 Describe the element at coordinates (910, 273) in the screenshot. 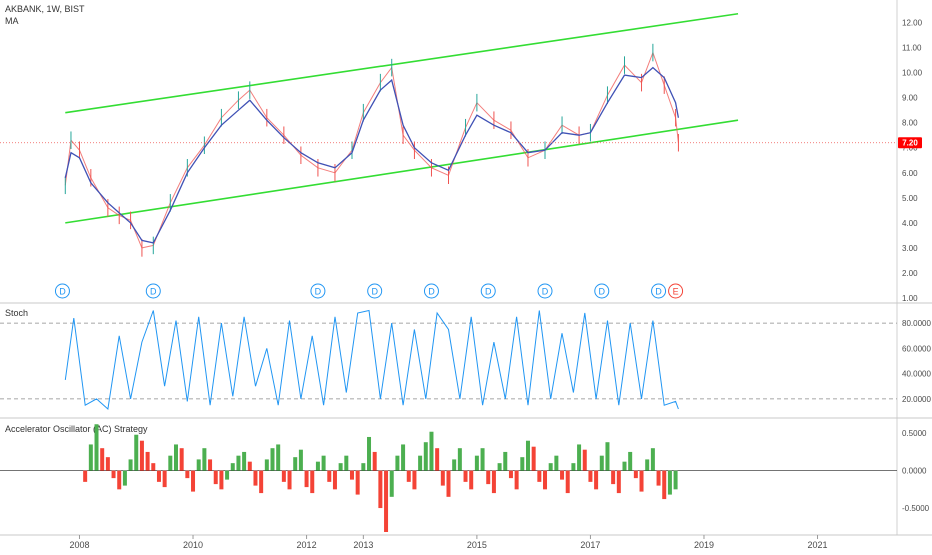

I see `price-tick-label: 2.00` at that location.